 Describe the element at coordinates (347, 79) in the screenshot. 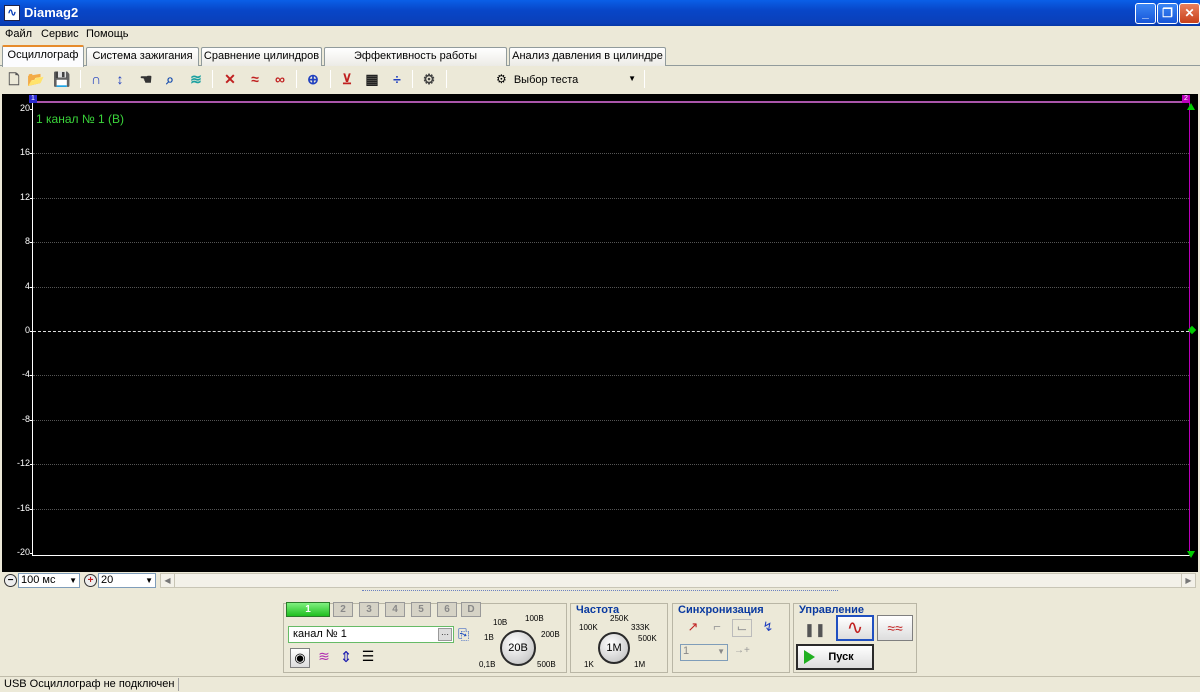

I see `trigger-marker-icon: ⊻` at that location.